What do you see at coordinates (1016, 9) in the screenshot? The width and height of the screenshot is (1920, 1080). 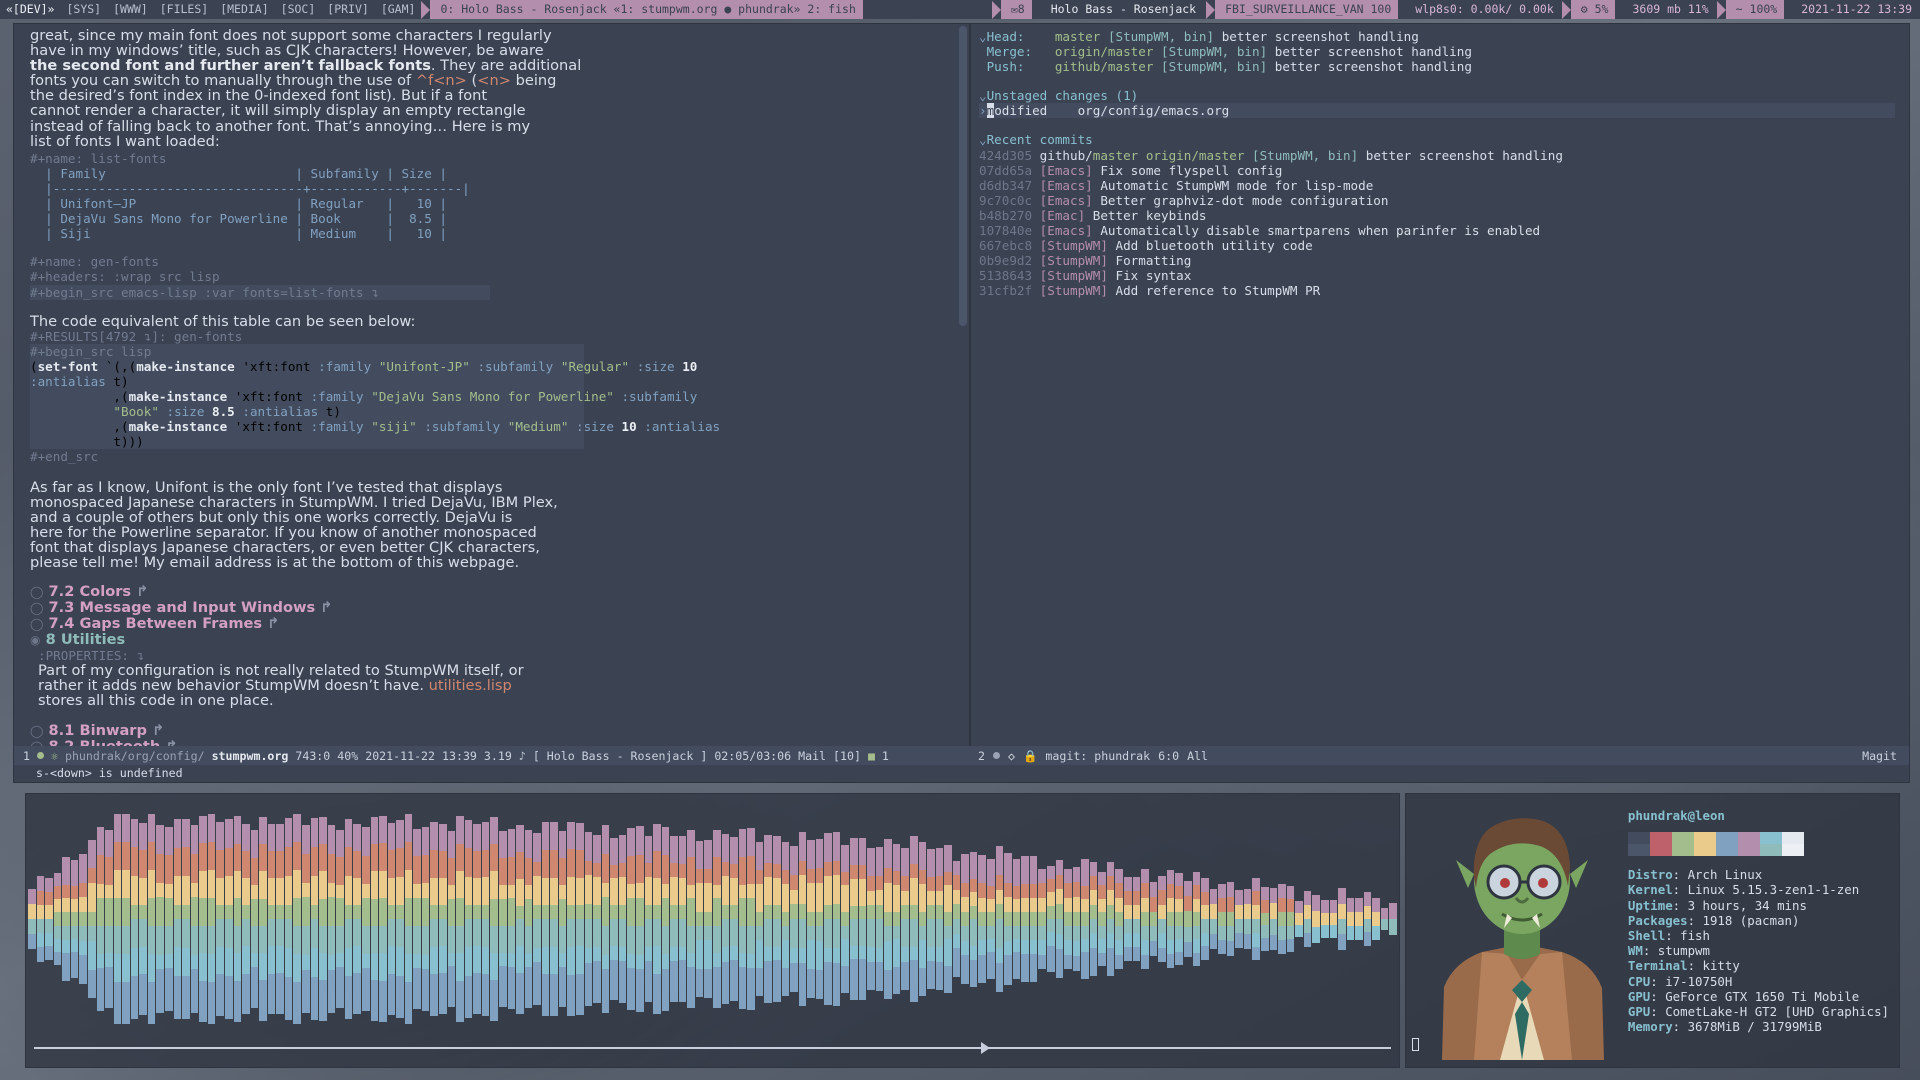 I see `mail-indicator: ✉8` at bounding box center [1016, 9].